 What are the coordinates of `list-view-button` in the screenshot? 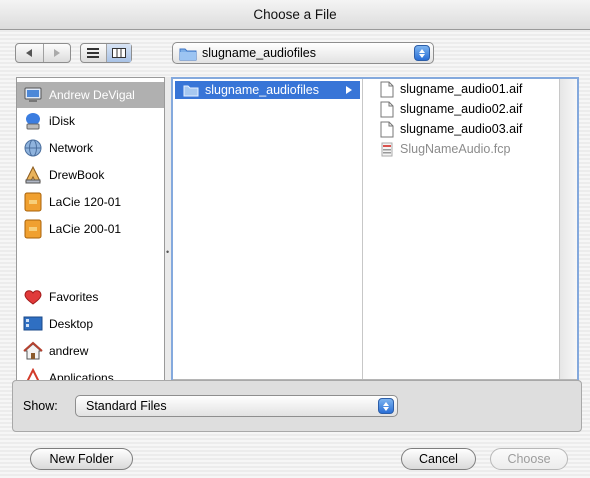 It's located at (93, 53).